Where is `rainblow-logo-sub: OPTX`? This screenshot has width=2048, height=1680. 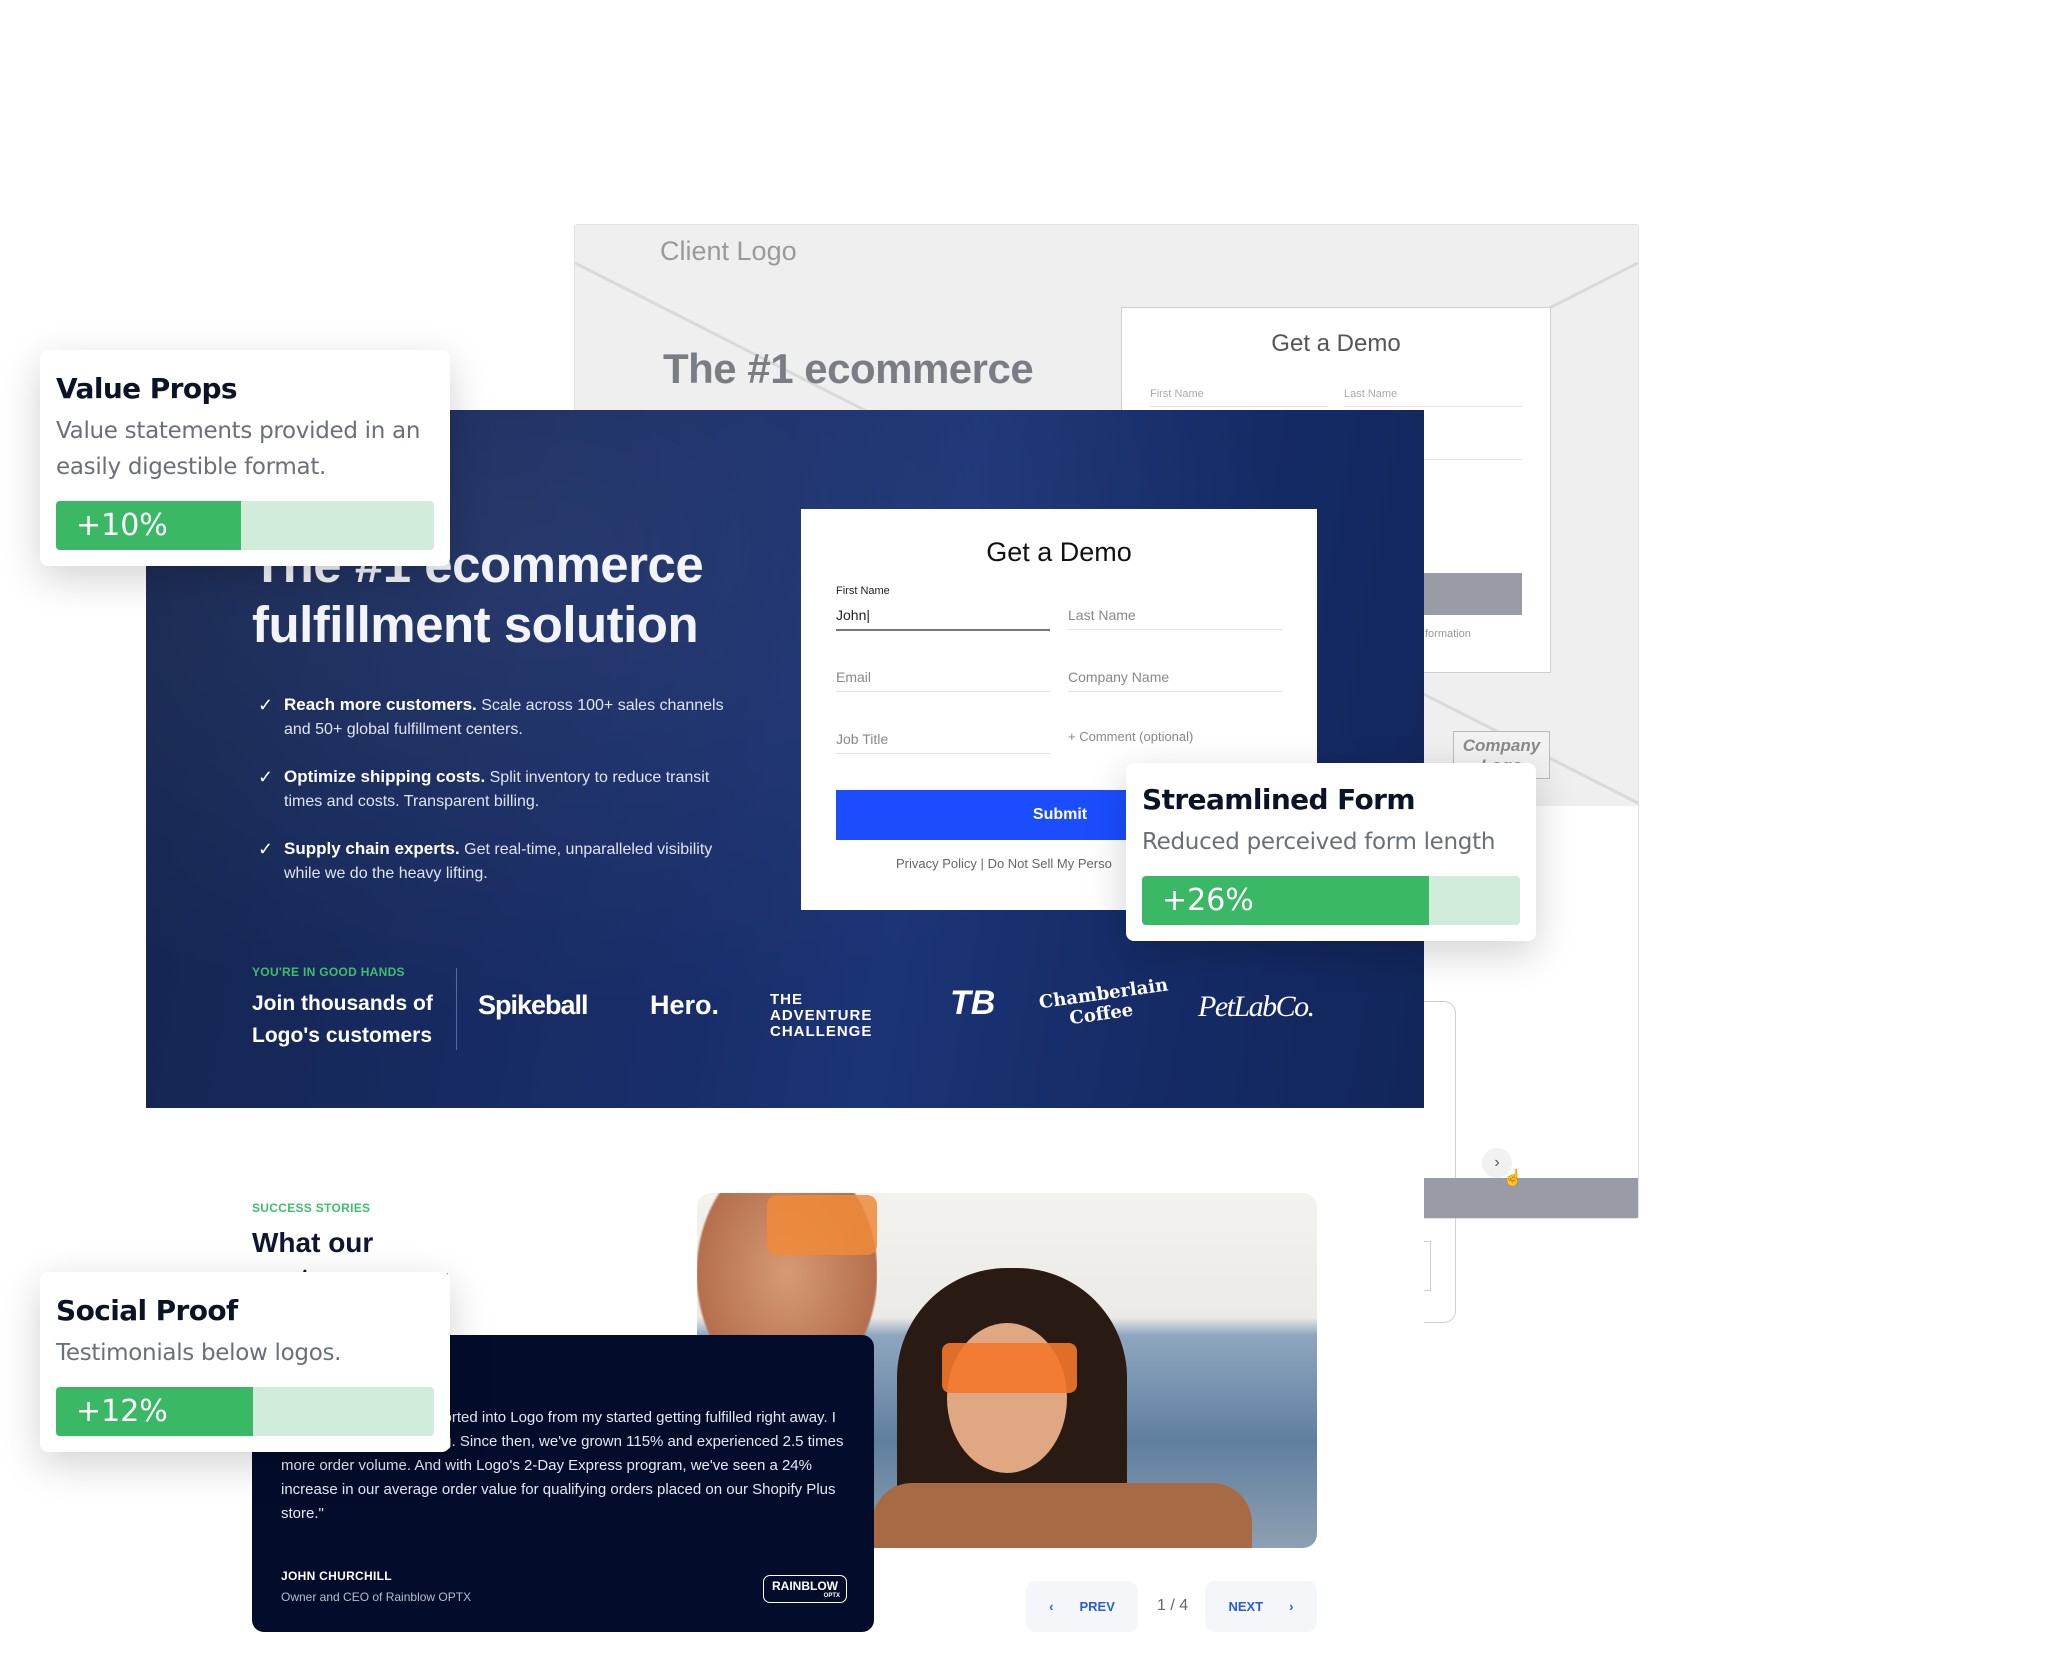
rainblow-logo-sub: OPTX is located at coordinates (831, 1596).